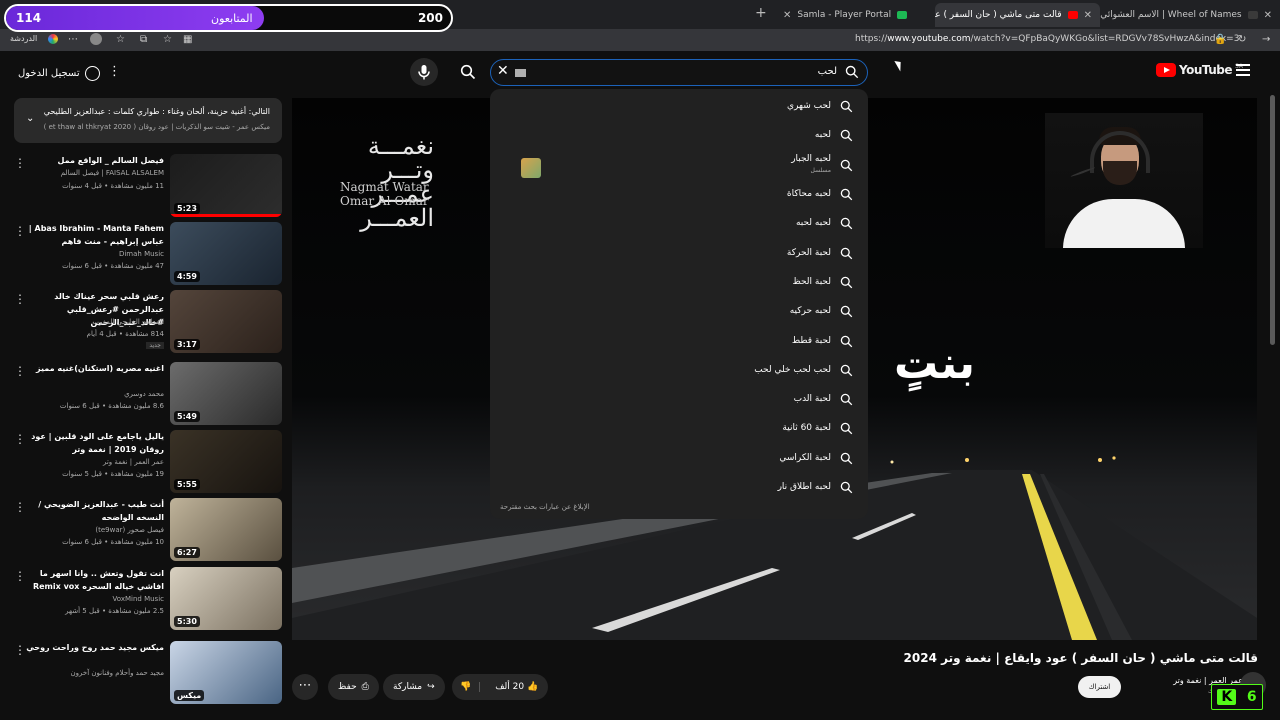  Describe the element at coordinates (679, 342) in the screenshot. I see `search-suggestion-item: لحبة قطط` at that location.